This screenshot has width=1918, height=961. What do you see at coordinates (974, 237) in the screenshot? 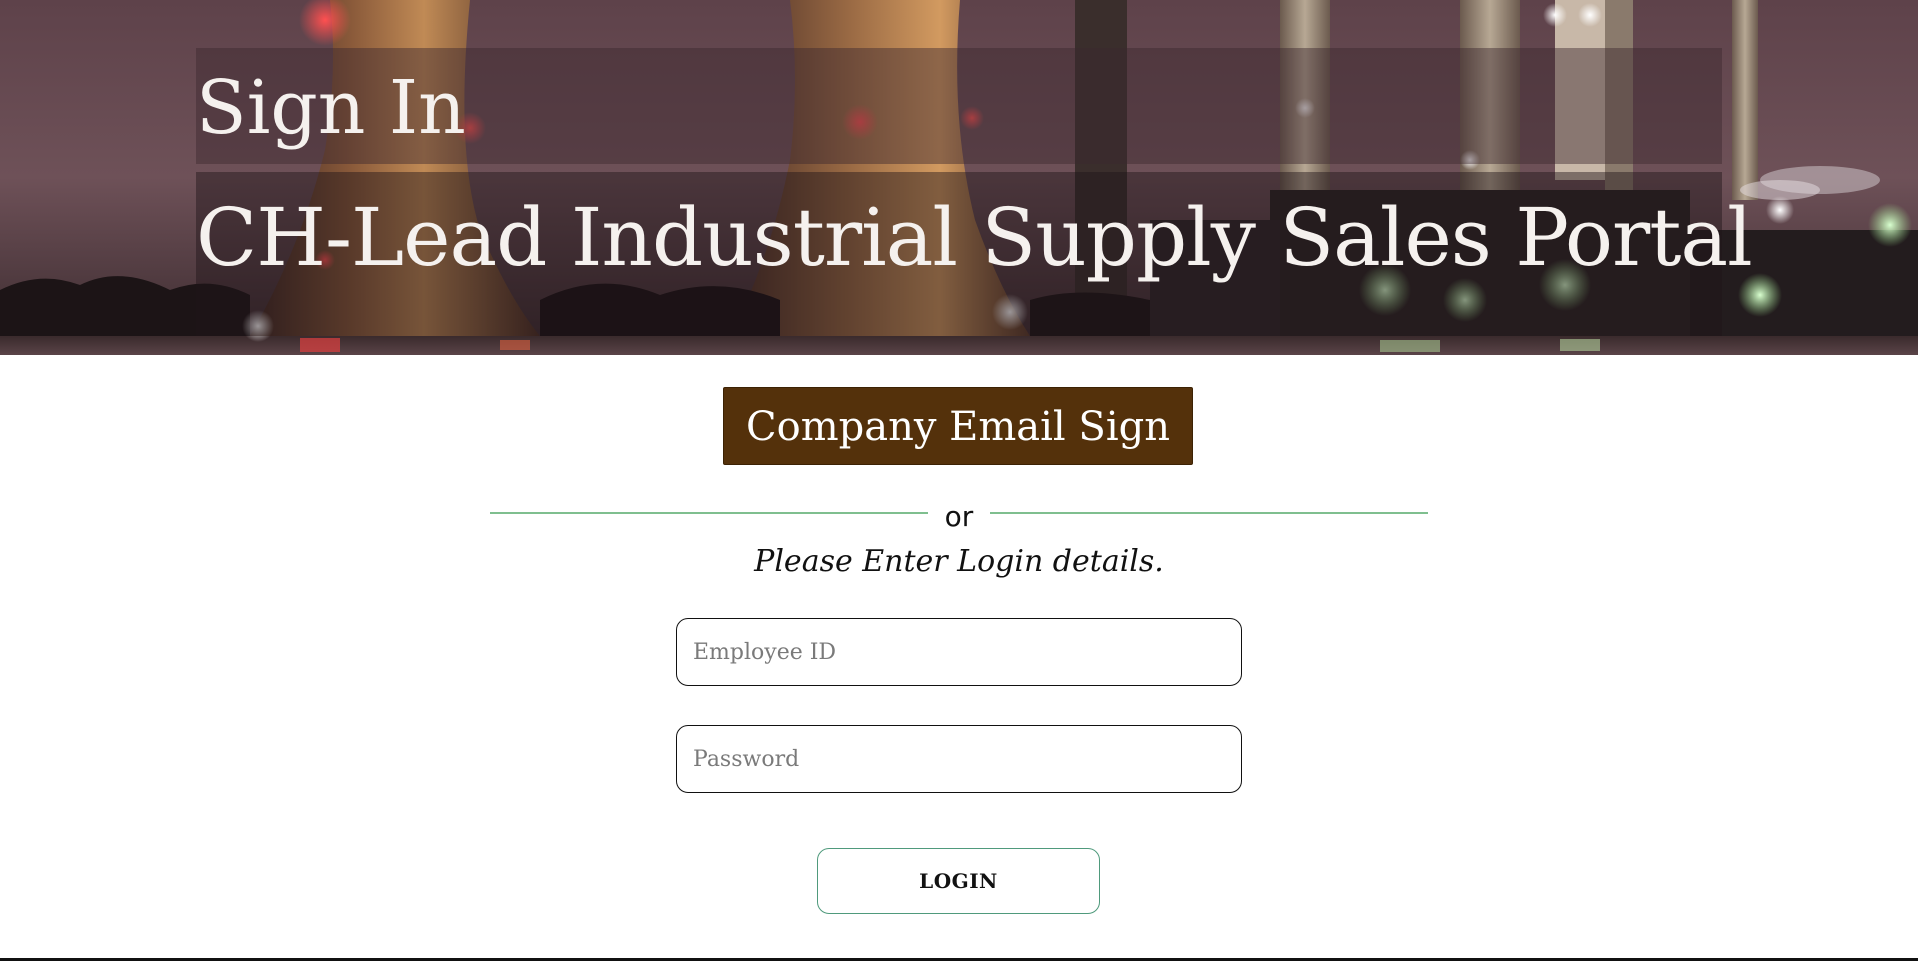
I see `portal-name: CH-Lead Industrial Supply Sales Portal` at bounding box center [974, 237].